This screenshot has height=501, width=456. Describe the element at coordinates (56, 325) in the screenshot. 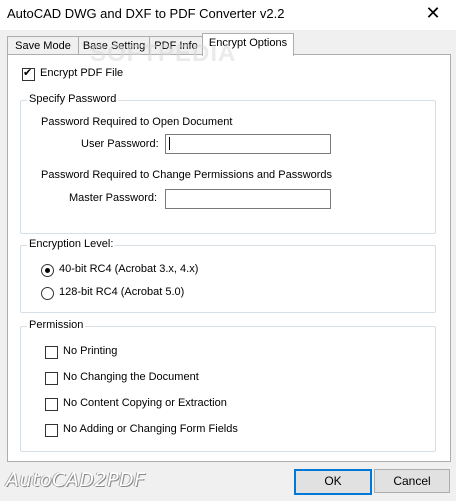

I see `permission-title: Permission` at that location.